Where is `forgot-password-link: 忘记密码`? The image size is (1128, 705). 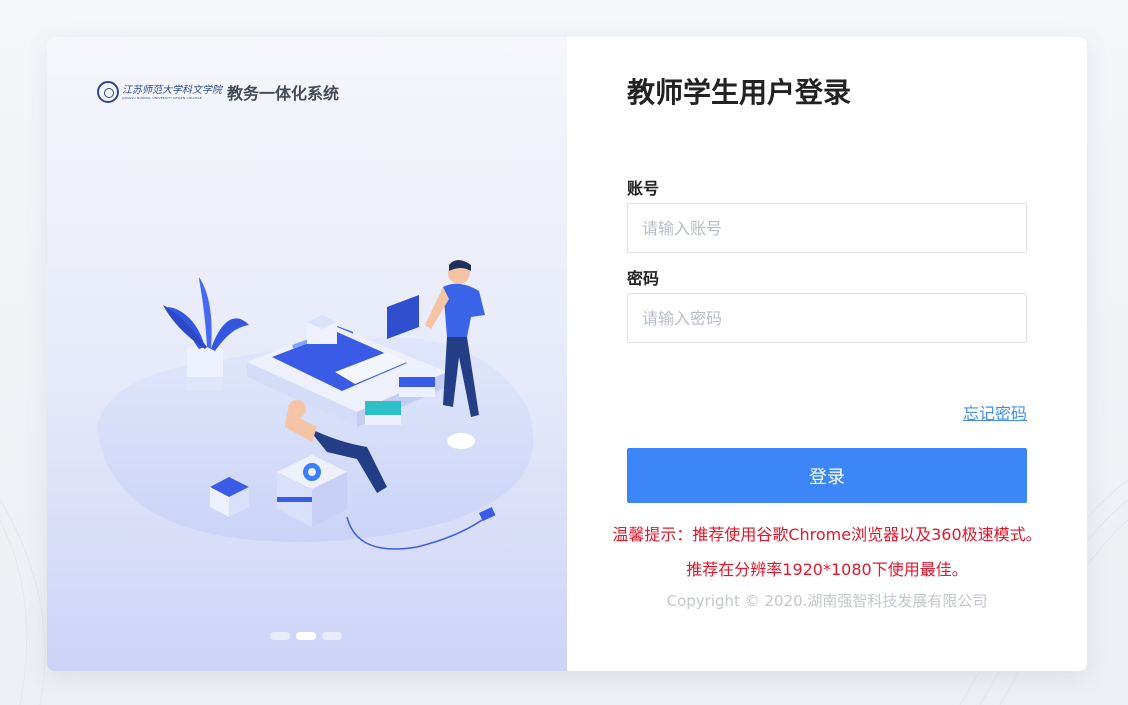 forgot-password-link: 忘记密码 is located at coordinates (995, 412).